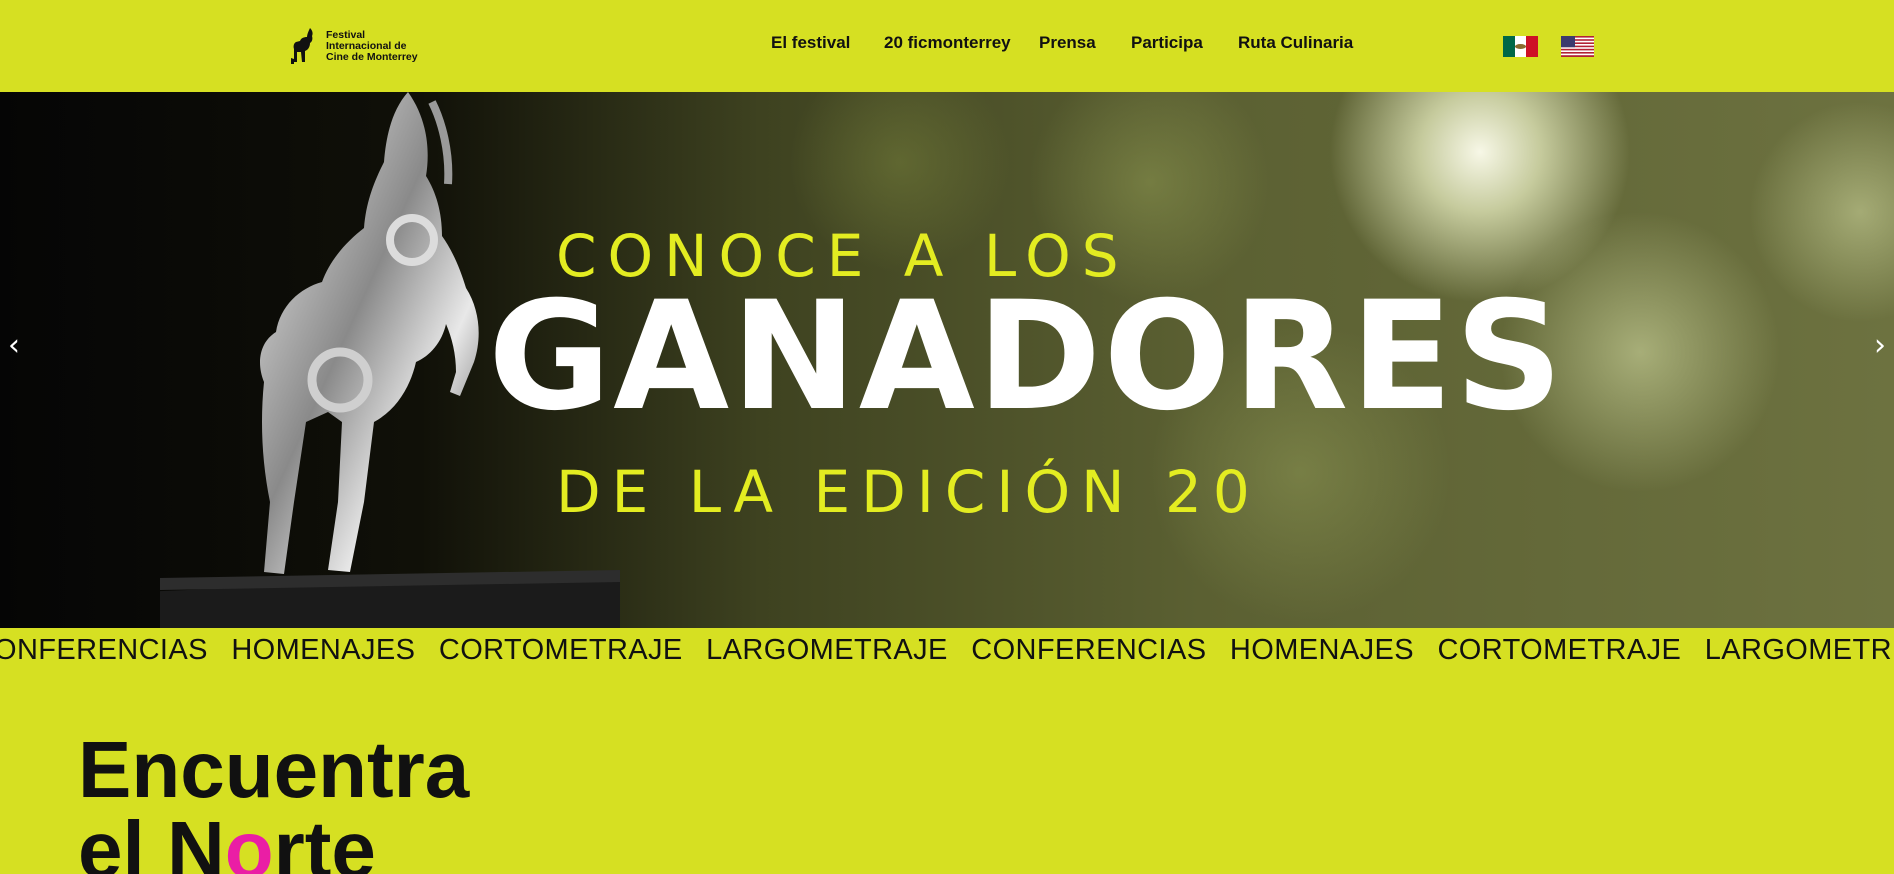 Image resolution: width=1894 pixels, height=874 pixels. What do you see at coordinates (1577, 46) in the screenshot?
I see `flag-usa-icon` at bounding box center [1577, 46].